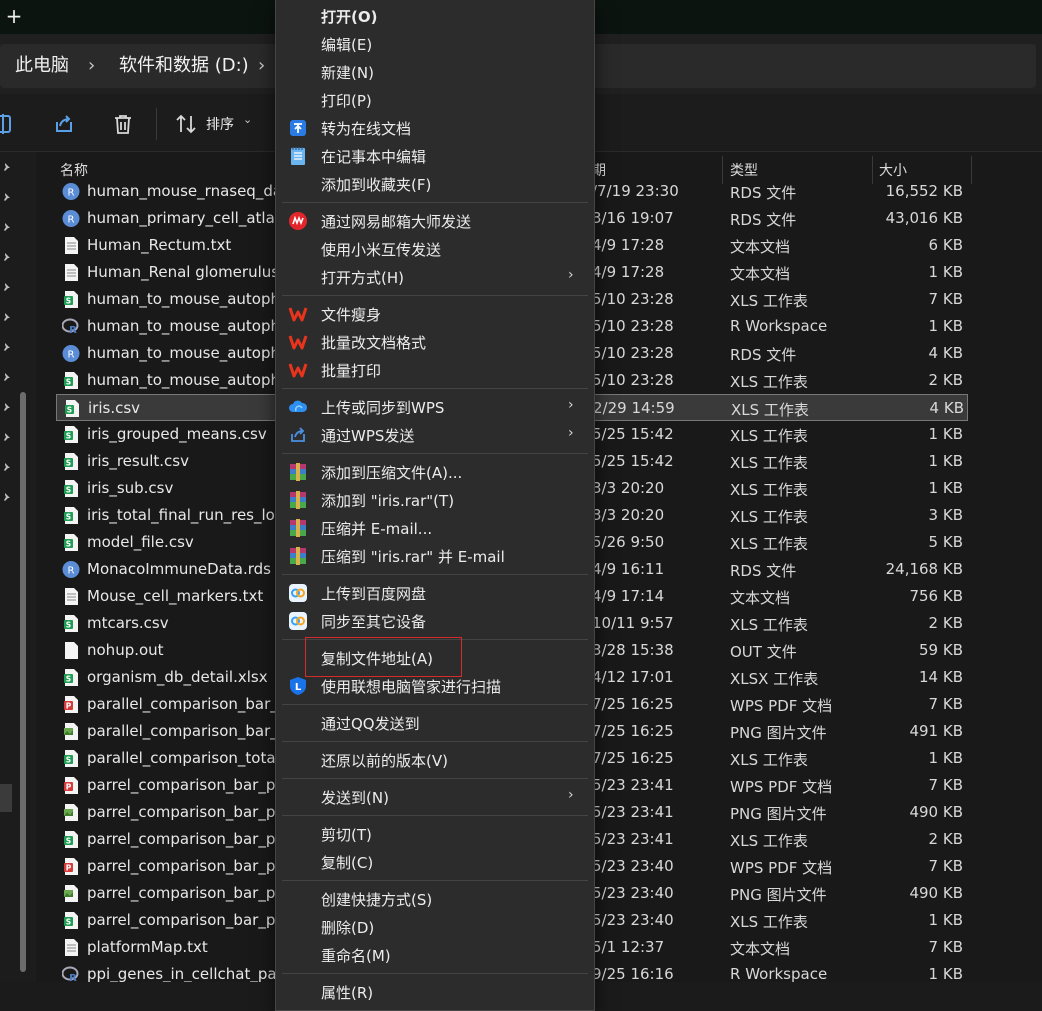  What do you see at coordinates (571, 275) in the screenshot?
I see `chevron-right-icon: ›` at bounding box center [571, 275].